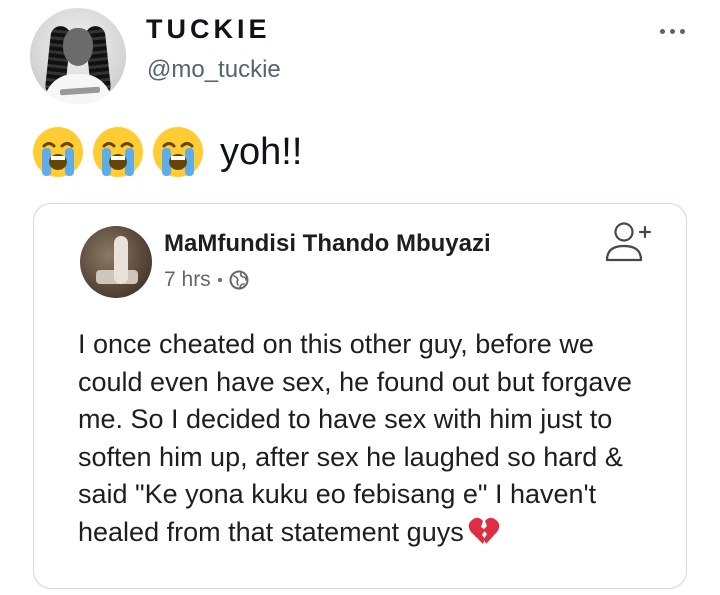  I want to click on quoted-author-name: MaMfundisi Thando Mbuyazi, so click(327, 244).